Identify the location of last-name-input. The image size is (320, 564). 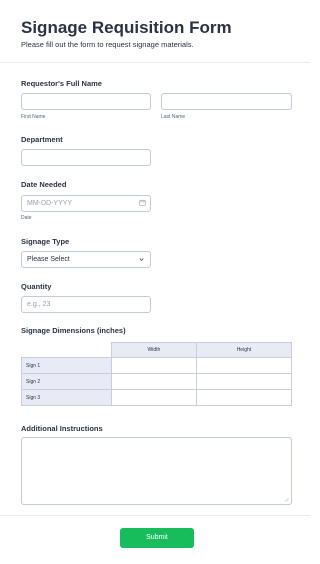
(226, 101).